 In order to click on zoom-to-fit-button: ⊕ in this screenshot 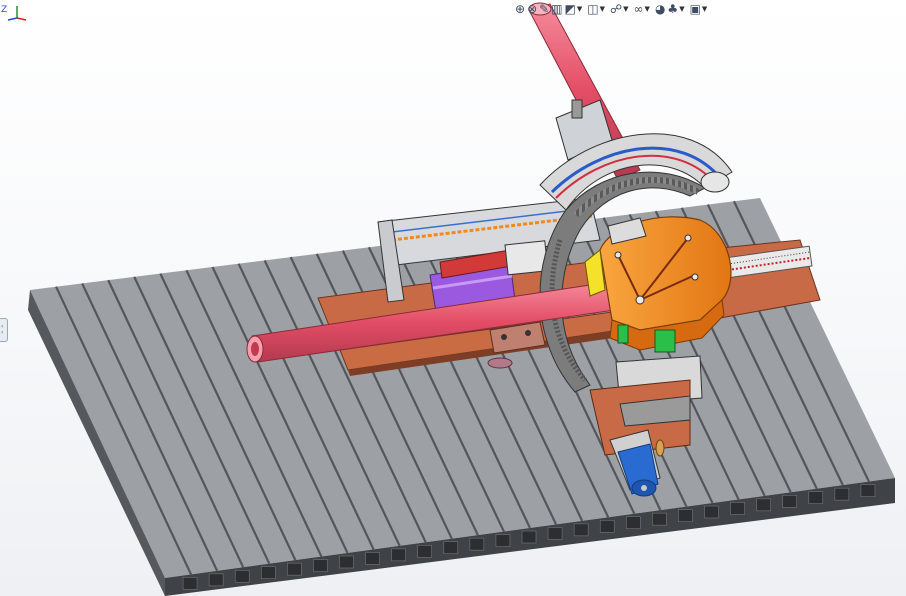, I will do `click(520, 9)`.